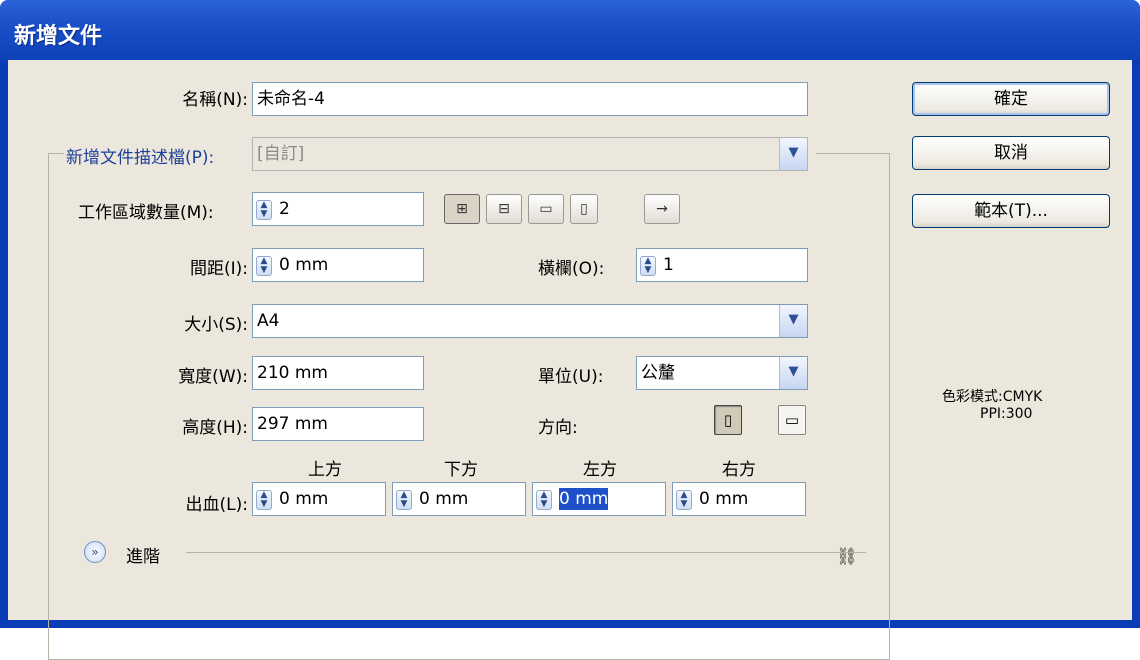  What do you see at coordinates (325, 470) in the screenshot?
I see `bleed-top-label: 上方` at bounding box center [325, 470].